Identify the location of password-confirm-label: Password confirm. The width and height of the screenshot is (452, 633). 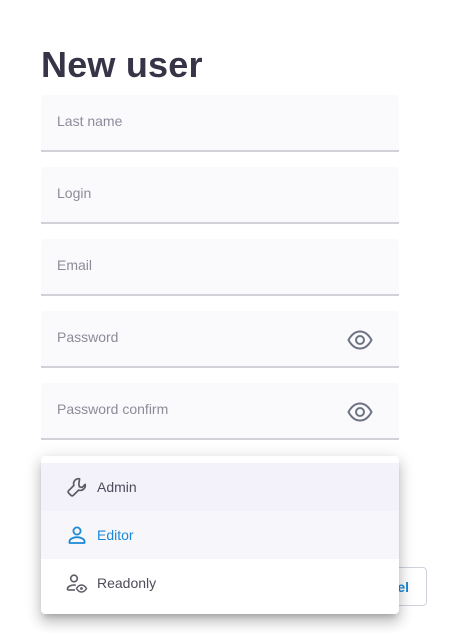
(113, 409).